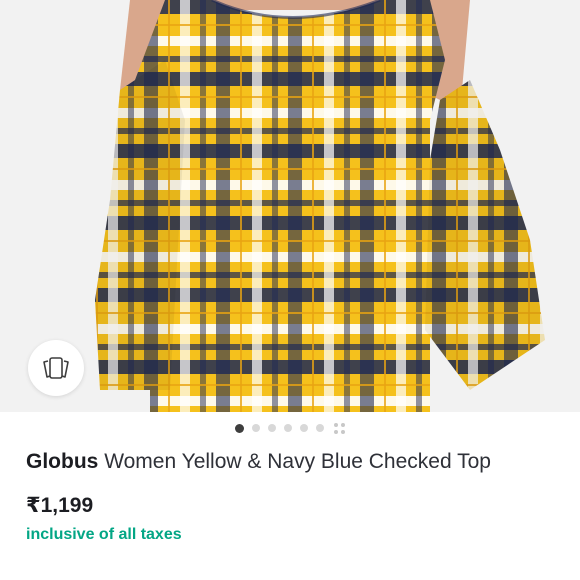  I want to click on grid-dots-icon, so click(339, 428).